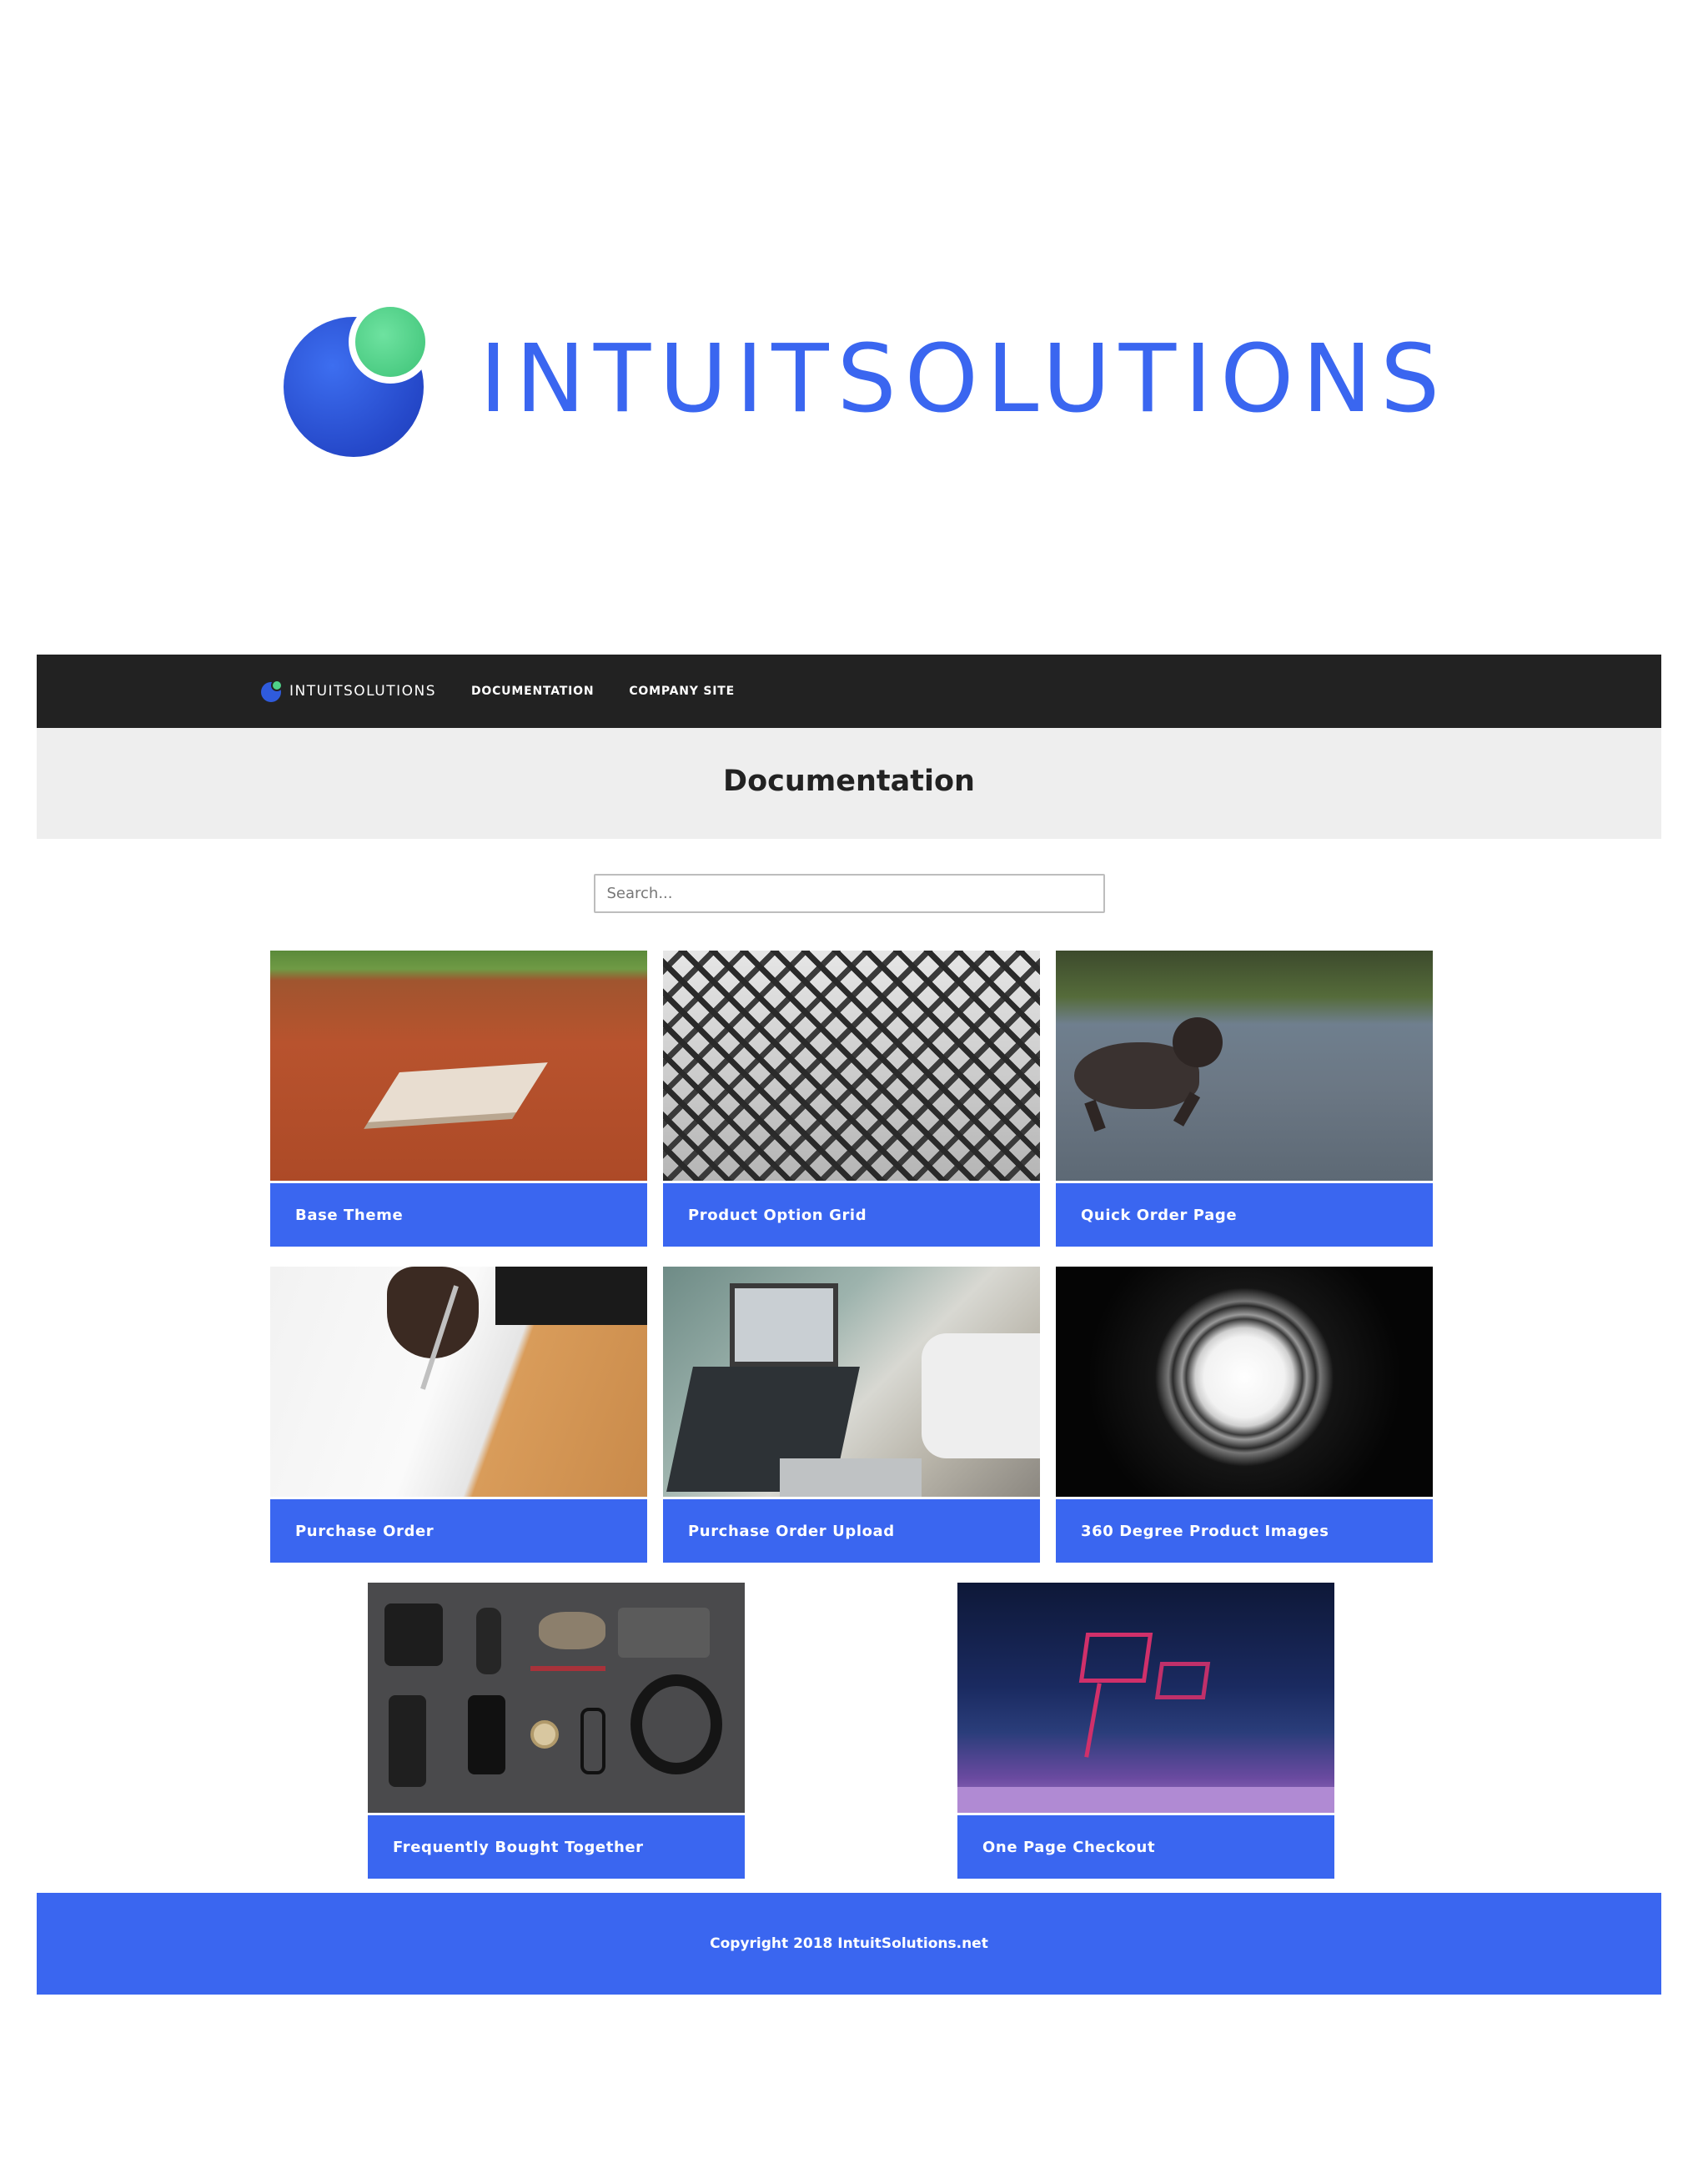 The width and height of the screenshot is (1708, 2168). Describe the element at coordinates (272, 691) in the screenshot. I see `nav-logo-icon` at that location.